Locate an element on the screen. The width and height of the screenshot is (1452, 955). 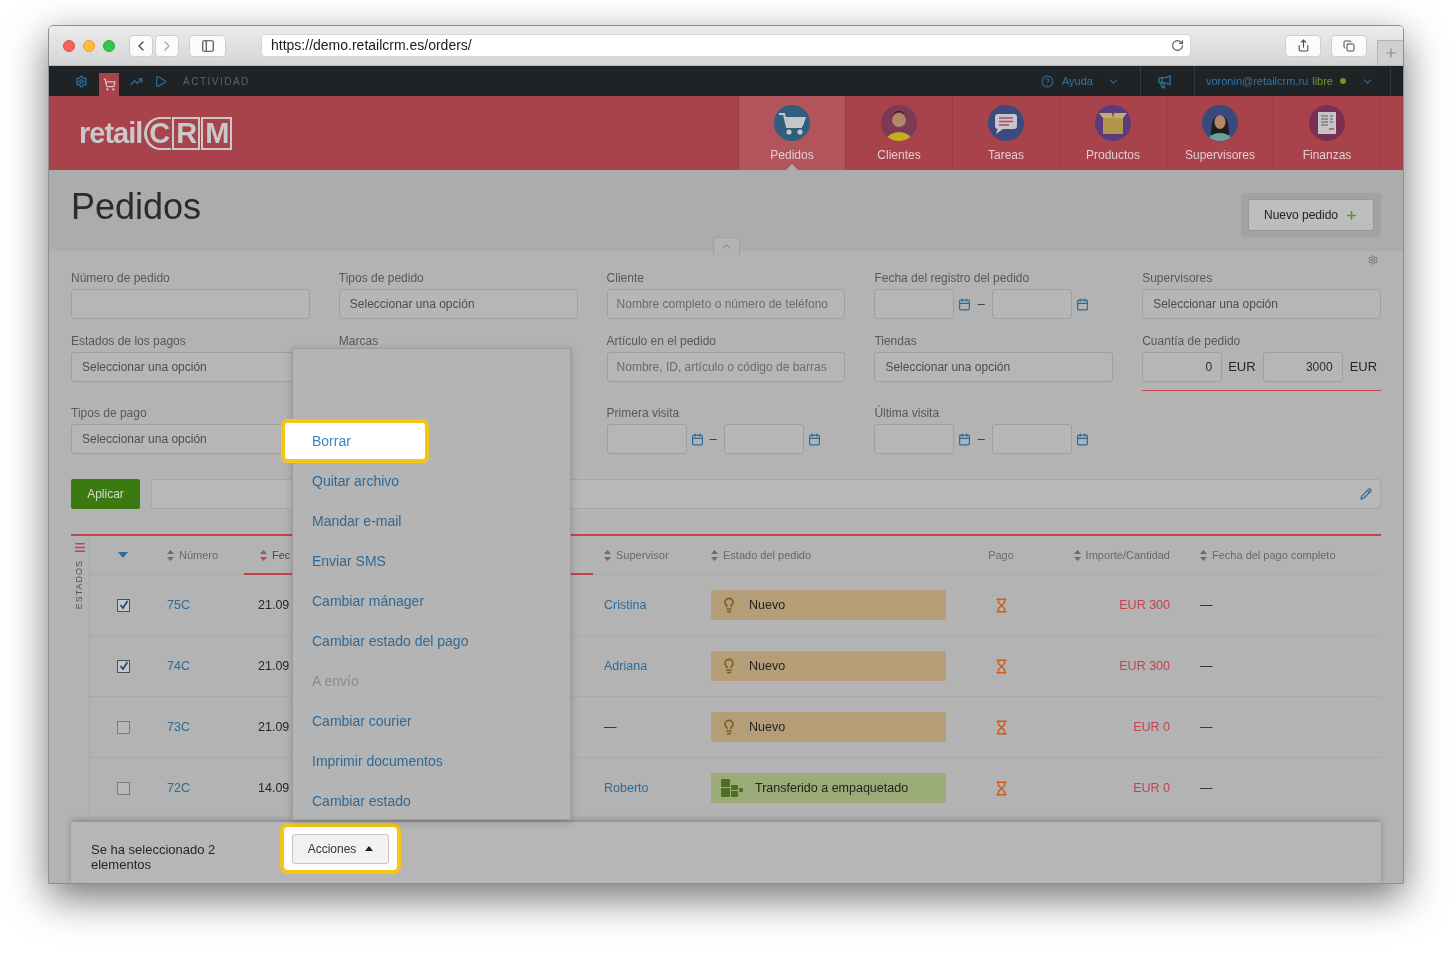
apply-button: Aplicar is located at coordinates (105, 494).